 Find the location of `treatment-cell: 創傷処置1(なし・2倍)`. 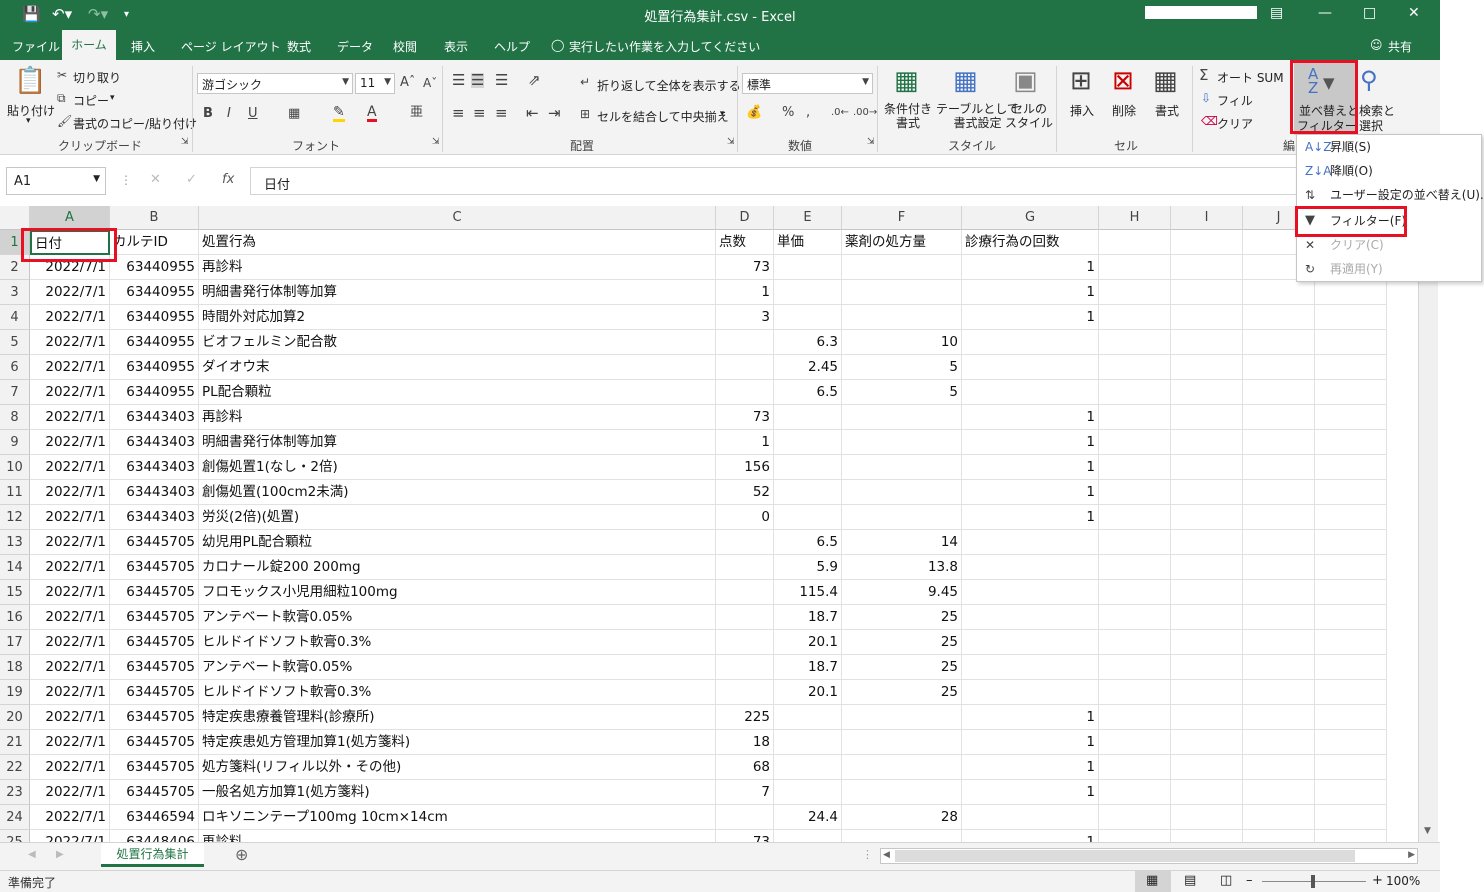

treatment-cell: 創傷処置1(なし・2倍) is located at coordinates (457, 467).